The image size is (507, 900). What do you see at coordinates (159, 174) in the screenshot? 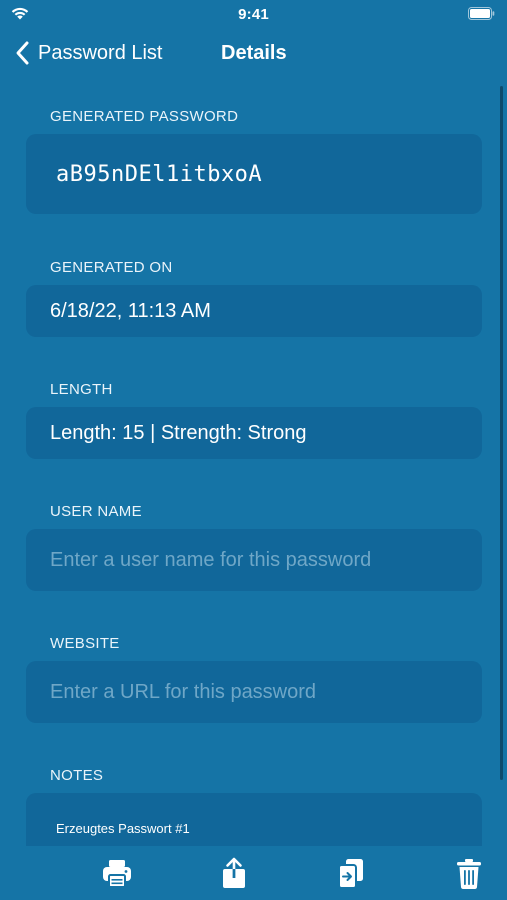
I see `generated-password-value: aB95nDEl1itbxoA` at bounding box center [159, 174].